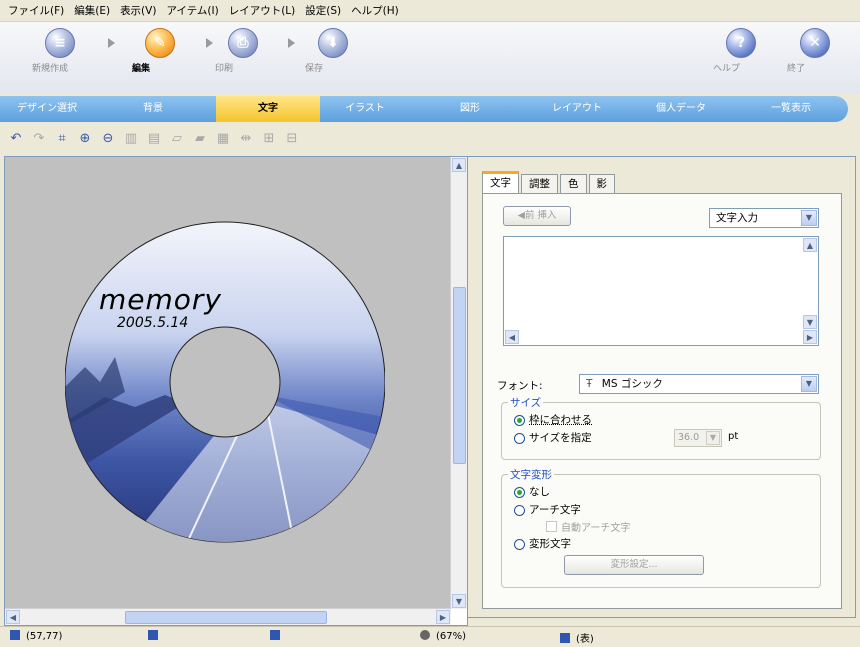 This screenshot has height=647, width=860. What do you see at coordinates (160, 299) in the screenshot?
I see `disc-title-text: memory` at bounding box center [160, 299].